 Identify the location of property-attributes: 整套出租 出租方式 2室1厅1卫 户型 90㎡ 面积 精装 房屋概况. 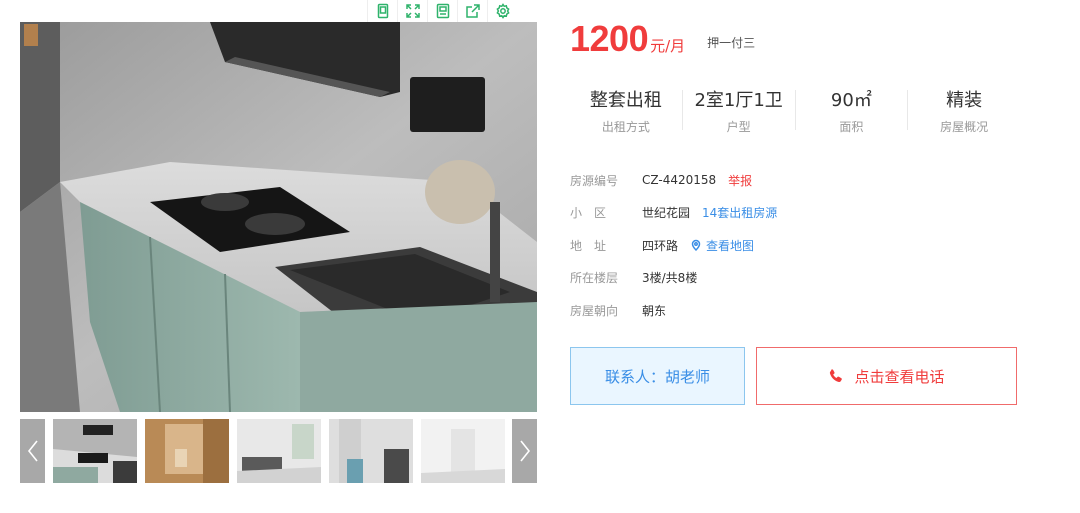
(795, 114).